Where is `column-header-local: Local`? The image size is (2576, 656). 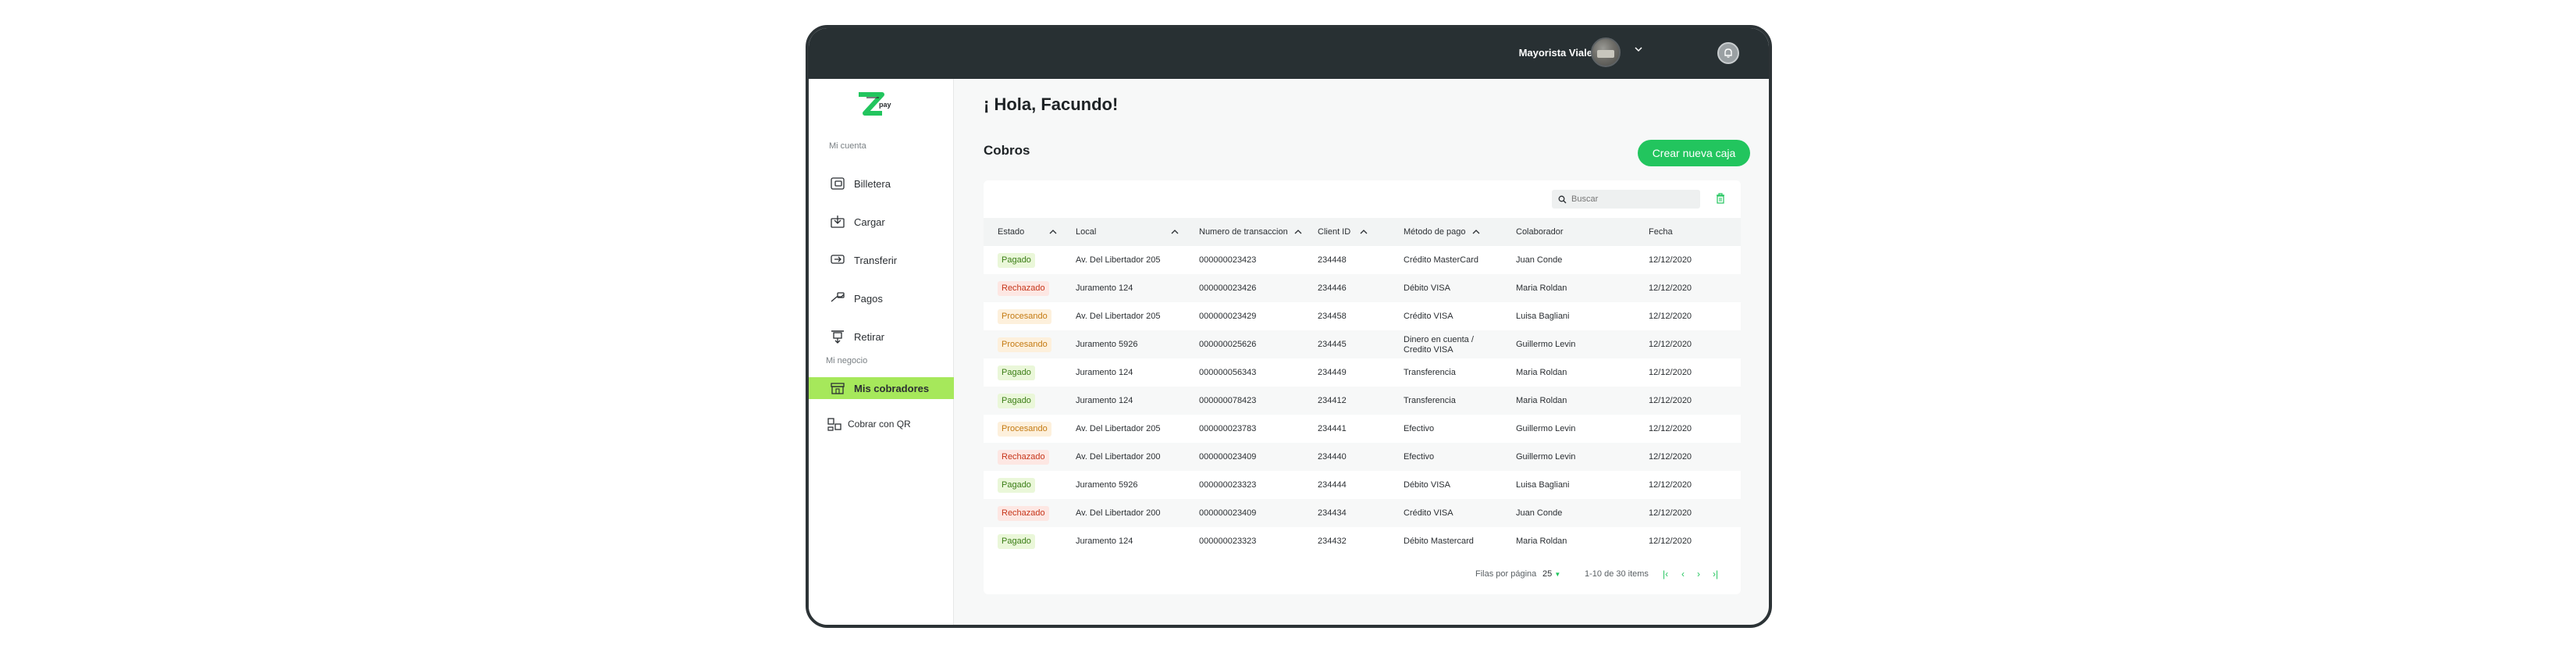 column-header-local: Local is located at coordinates (1086, 232).